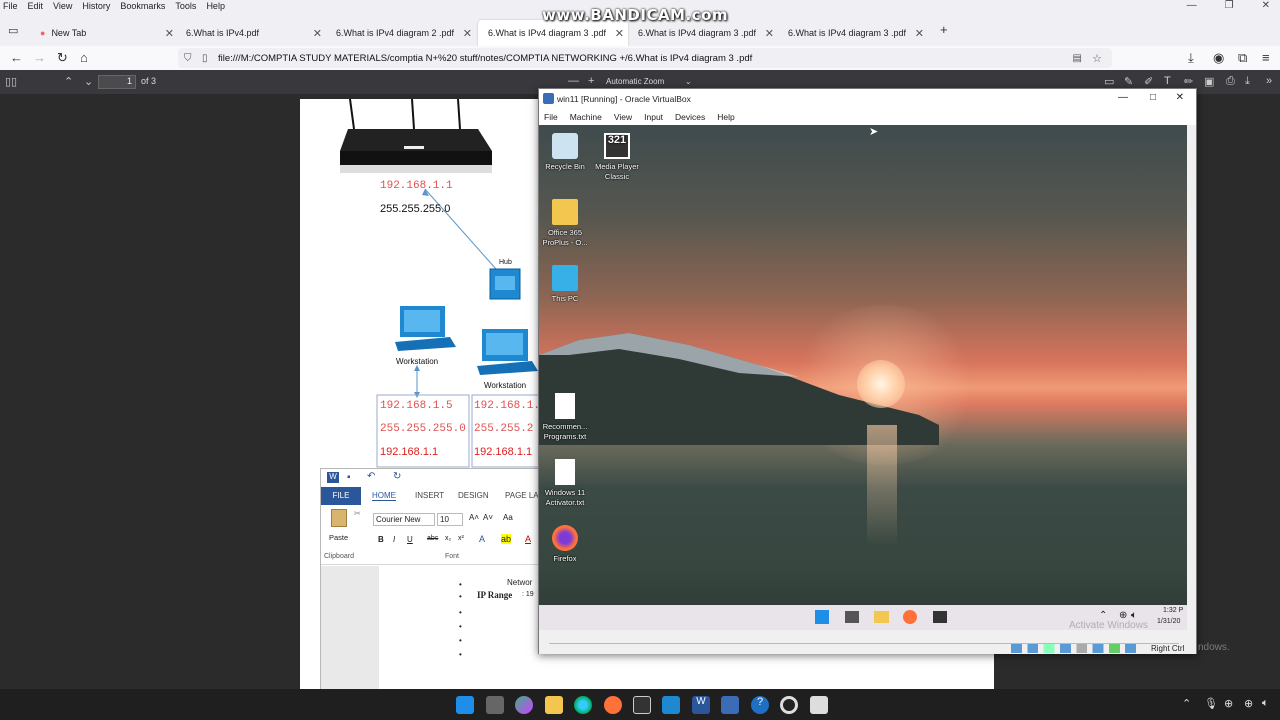 The image size is (1280, 720). Describe the element at coordinates (623, 117) in the screenshot. I see `vbox-menu-view: View` at that location.